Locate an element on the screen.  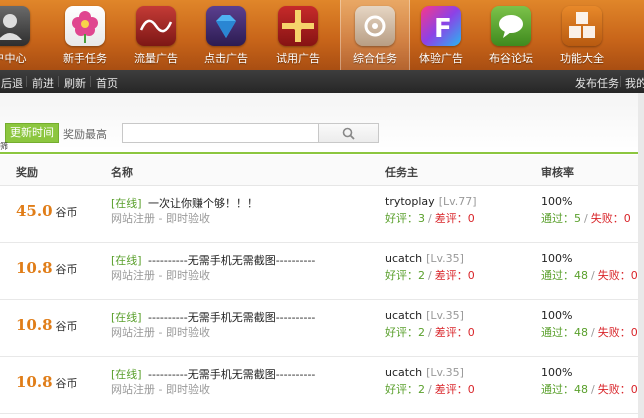
search-button is located at coordinates (348, 133).